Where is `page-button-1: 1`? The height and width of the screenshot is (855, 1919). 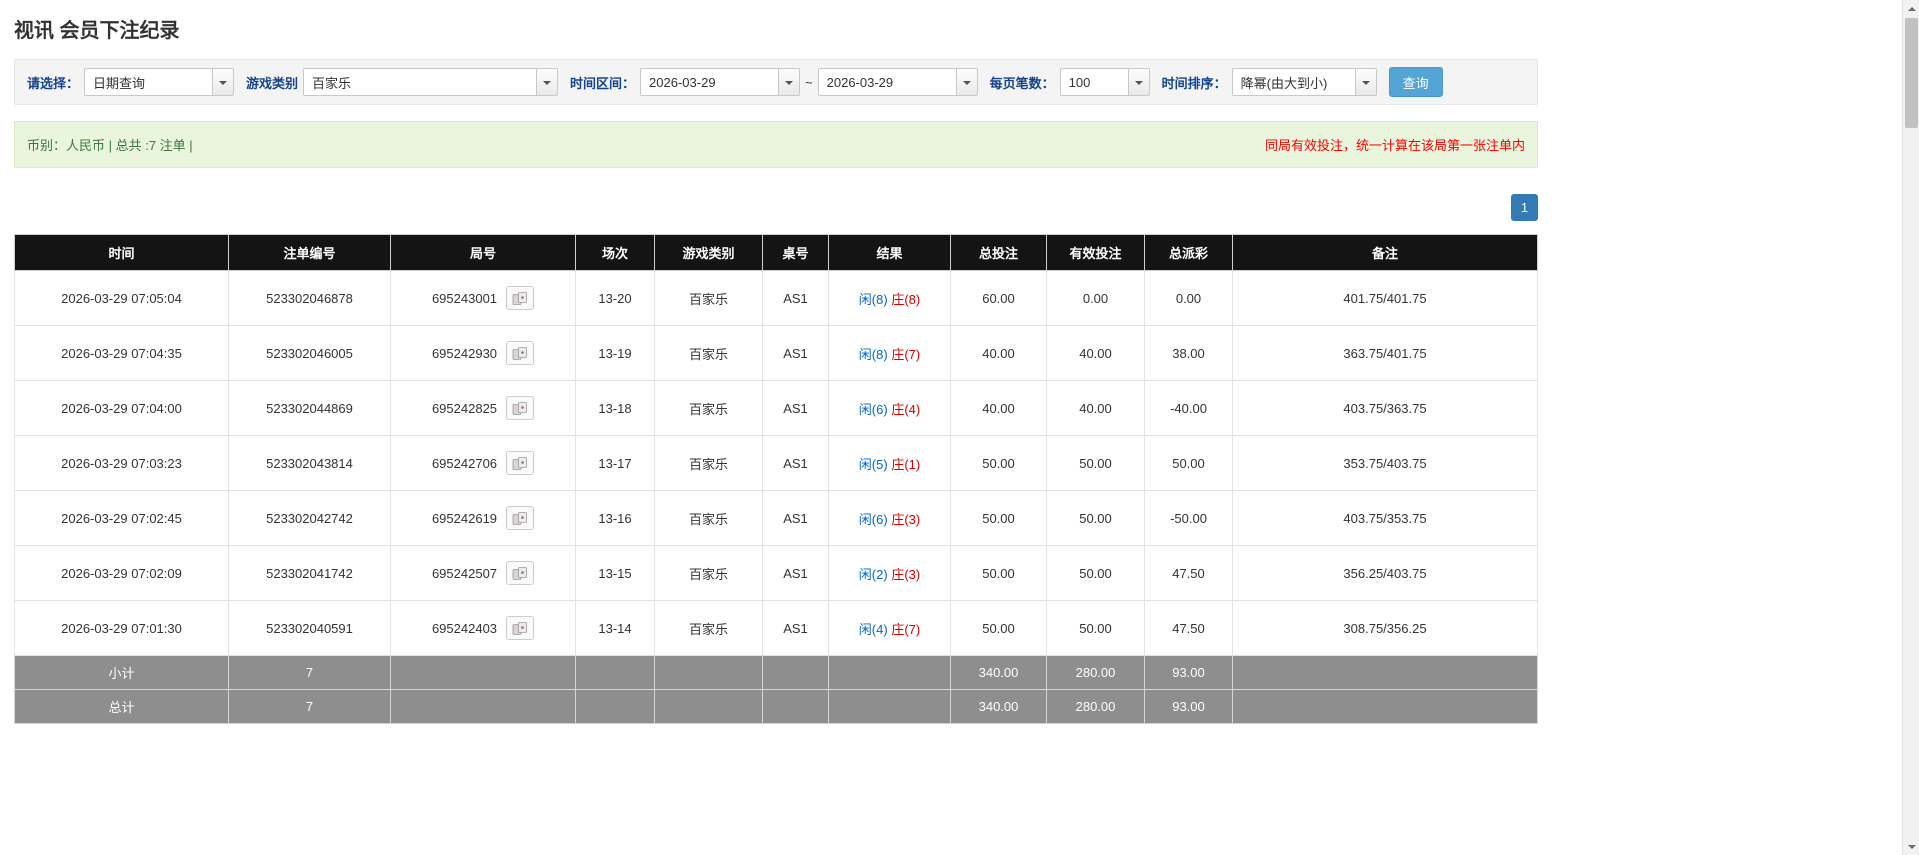
page-button-1: 1 is located at coordinates (1524, 207).